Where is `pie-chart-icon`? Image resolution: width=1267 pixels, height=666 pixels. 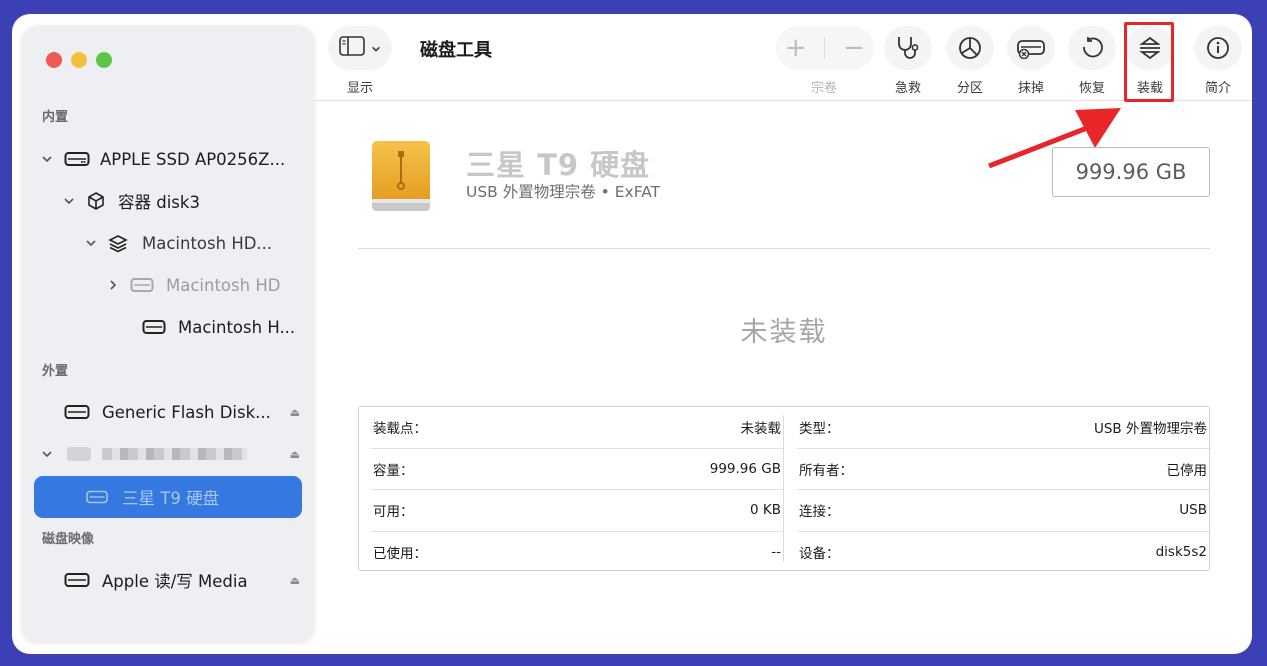 pie-chart-icon is located at coordinates (970, 48).